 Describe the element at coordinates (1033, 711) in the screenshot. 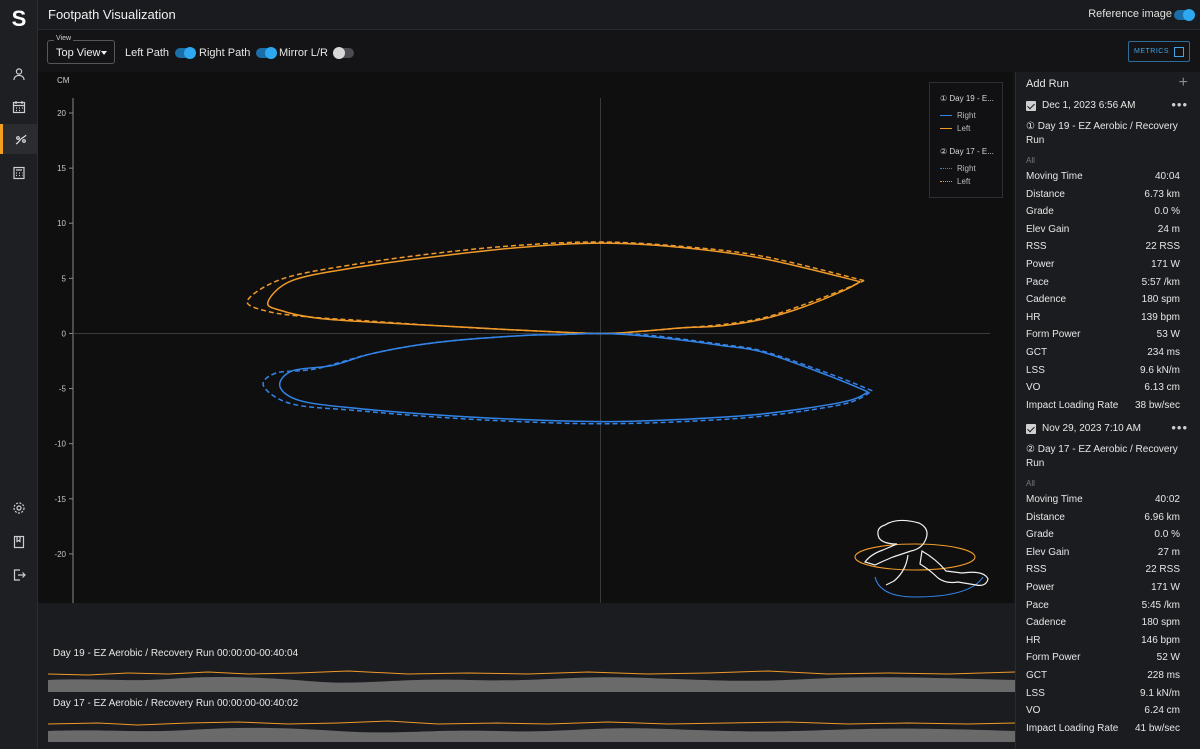

I see `metric-label: VO` at that location.